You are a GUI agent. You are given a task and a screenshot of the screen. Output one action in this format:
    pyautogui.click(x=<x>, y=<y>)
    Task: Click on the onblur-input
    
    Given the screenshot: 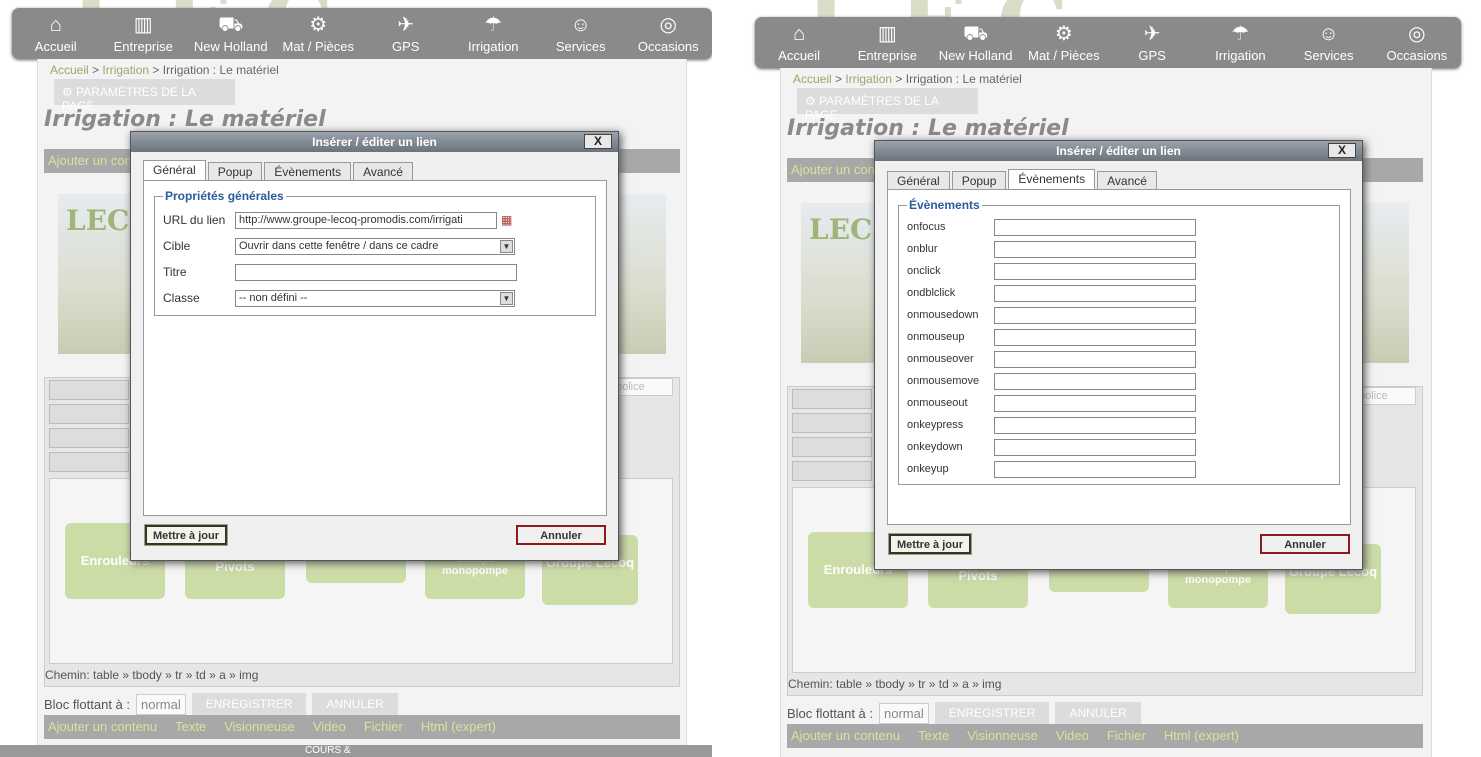 What is the action you would take?
    pyautogui.click(x=1095, y=249)
    